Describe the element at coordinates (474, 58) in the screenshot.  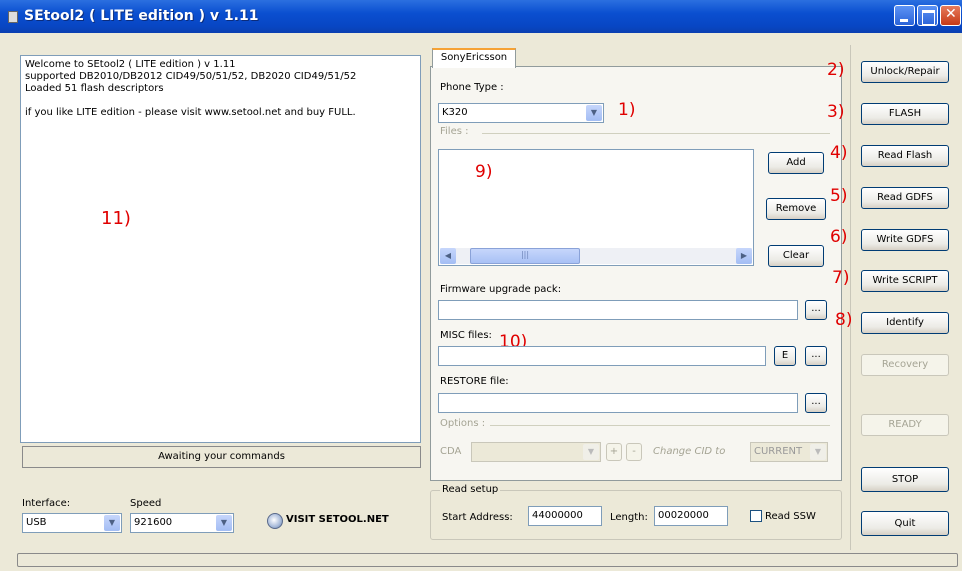
I see `tab-sonyericsson: SonyEricsson` at that location.